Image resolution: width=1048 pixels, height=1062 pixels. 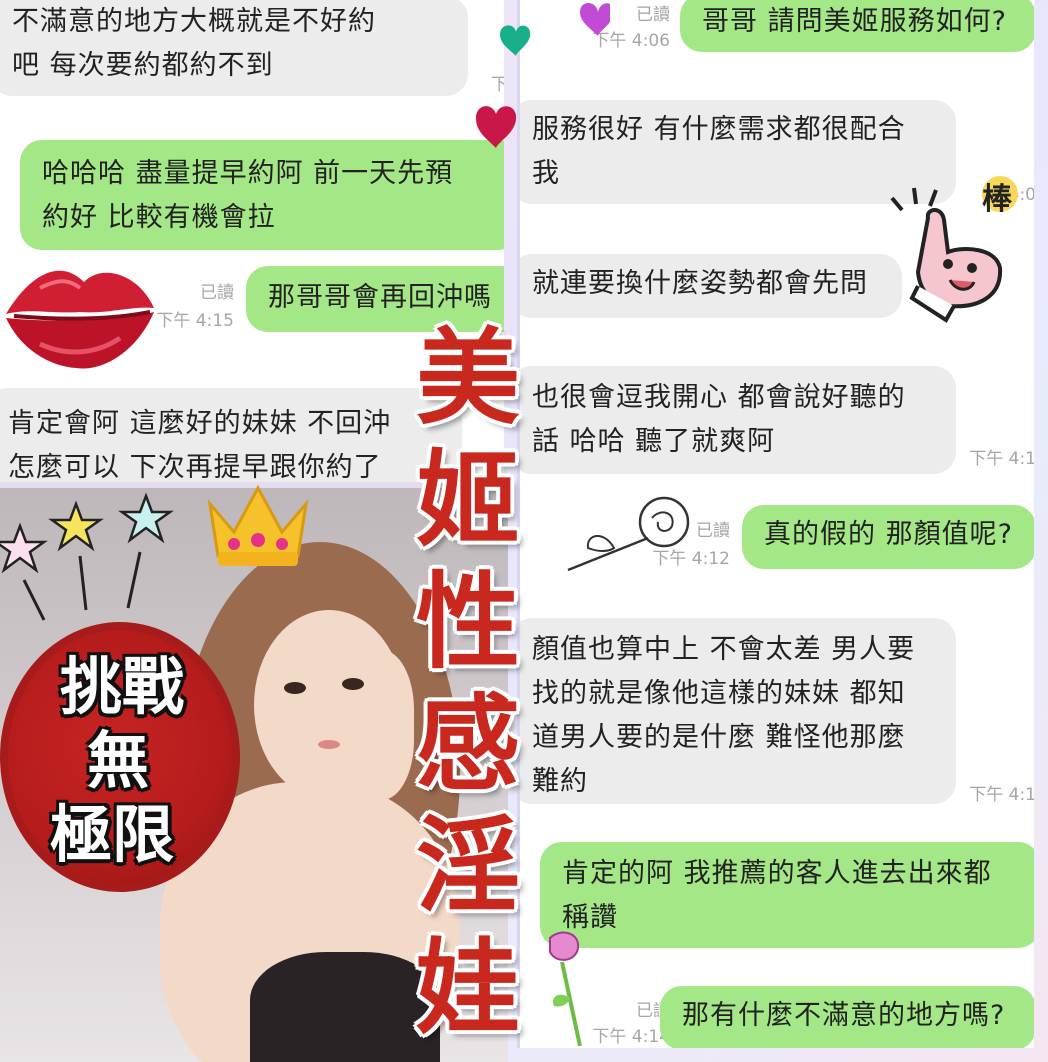 What do you see at coordinates (87, 556) in the screenshot?
I see `star-stickers` at bounding box center [87, 556].